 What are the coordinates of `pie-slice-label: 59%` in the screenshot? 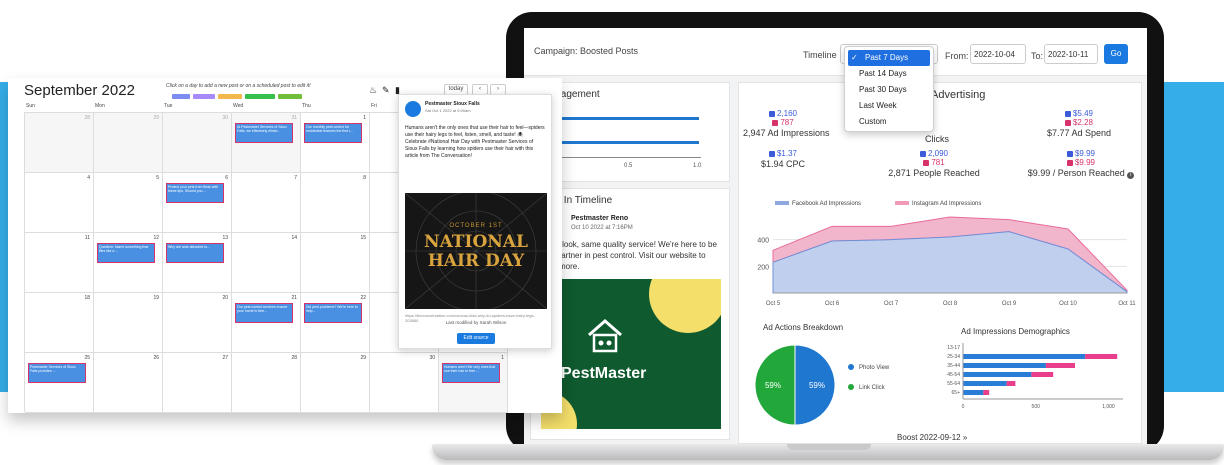 It's located at (773, 385).